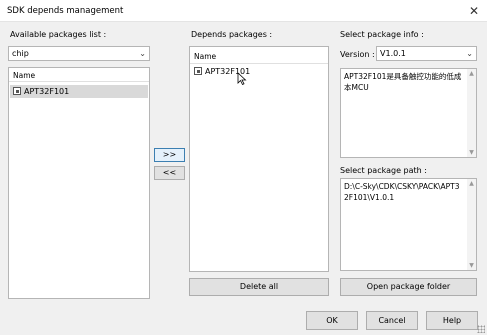 Image resolution: width=487 pixels, height=335 pixels. Describe the element at coordinates (474, 11) in the screenshot. I see `close-icon: ✕` at that location.